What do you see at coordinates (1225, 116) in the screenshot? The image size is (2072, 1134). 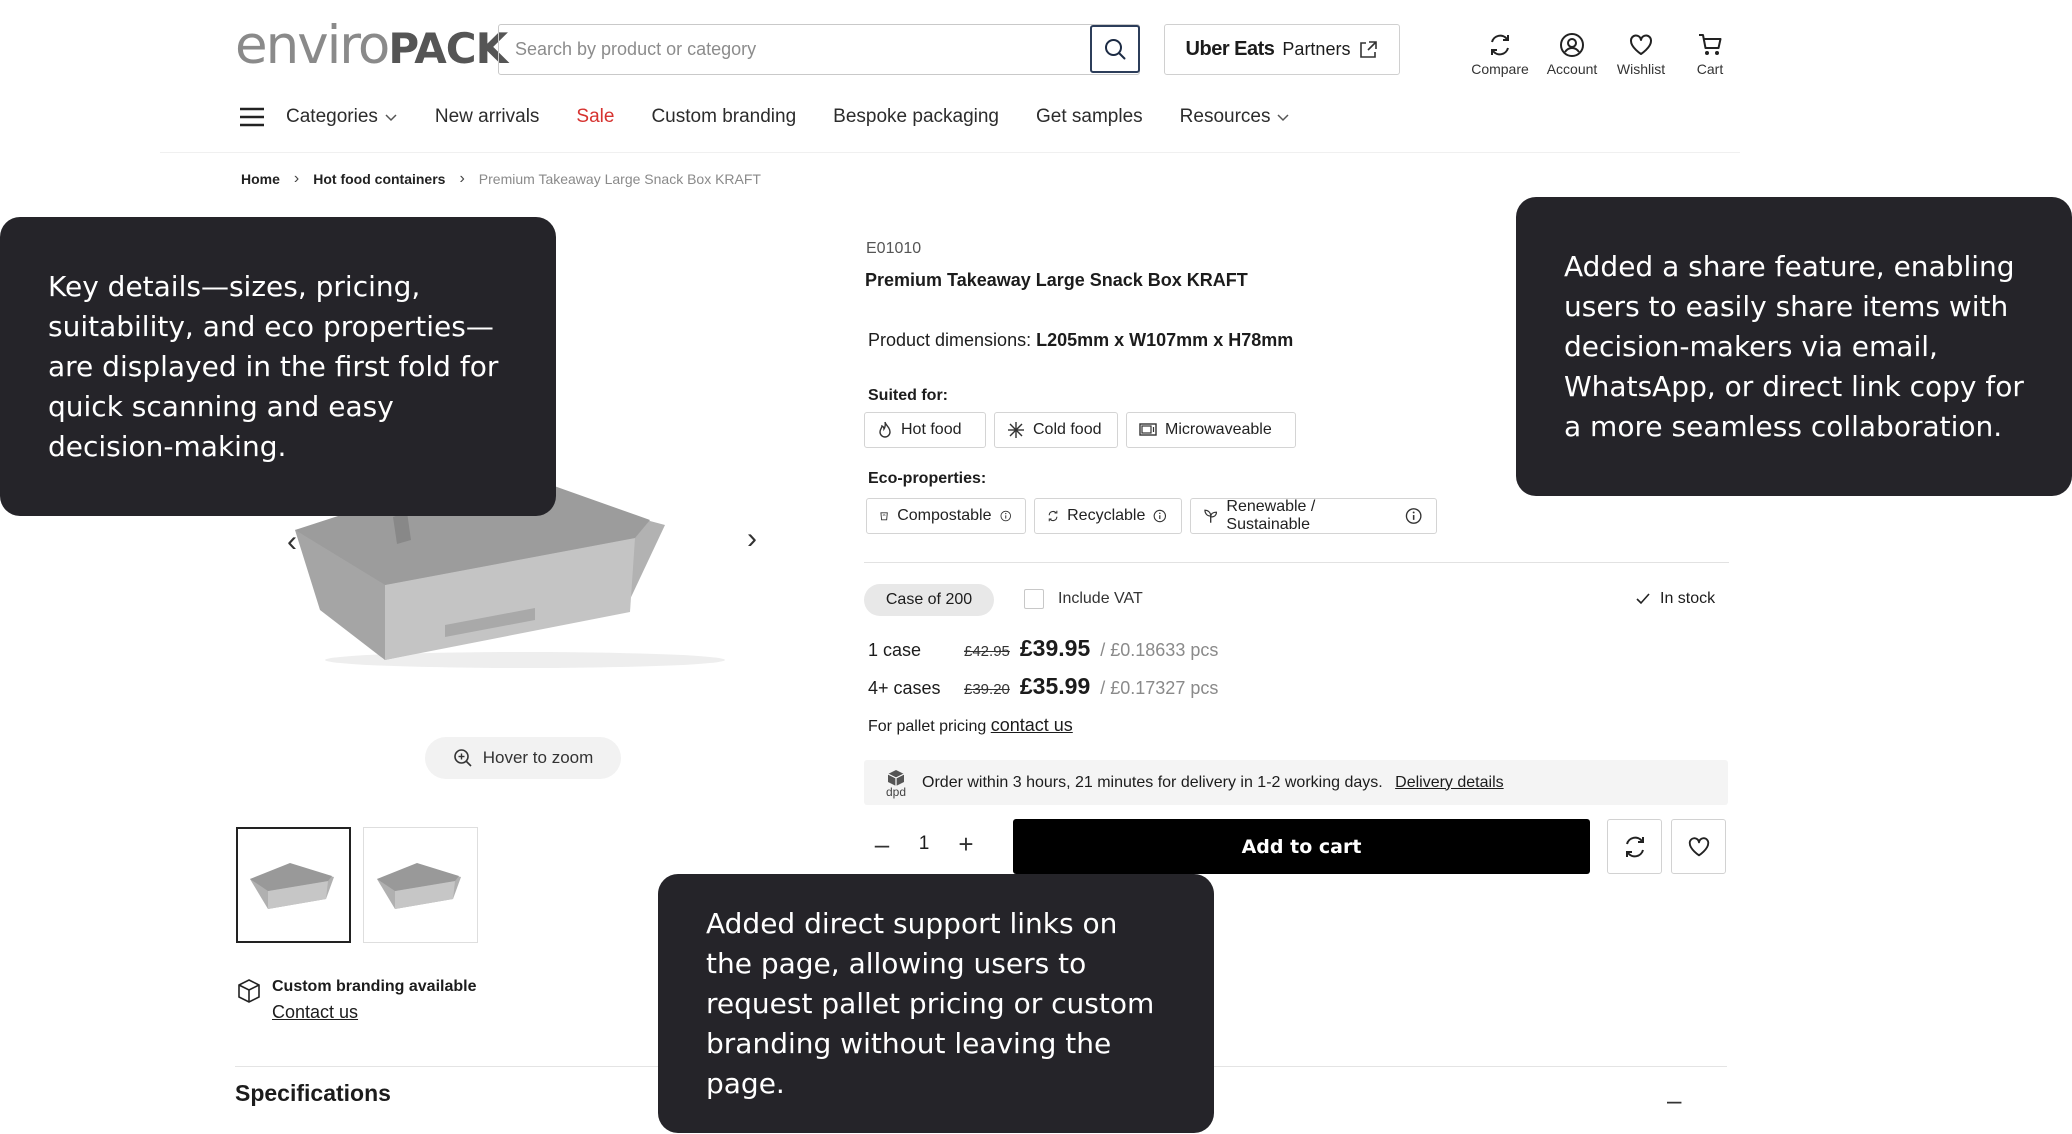 I see `nav-resources-label: Resources` at bounding box center [1225, 116].